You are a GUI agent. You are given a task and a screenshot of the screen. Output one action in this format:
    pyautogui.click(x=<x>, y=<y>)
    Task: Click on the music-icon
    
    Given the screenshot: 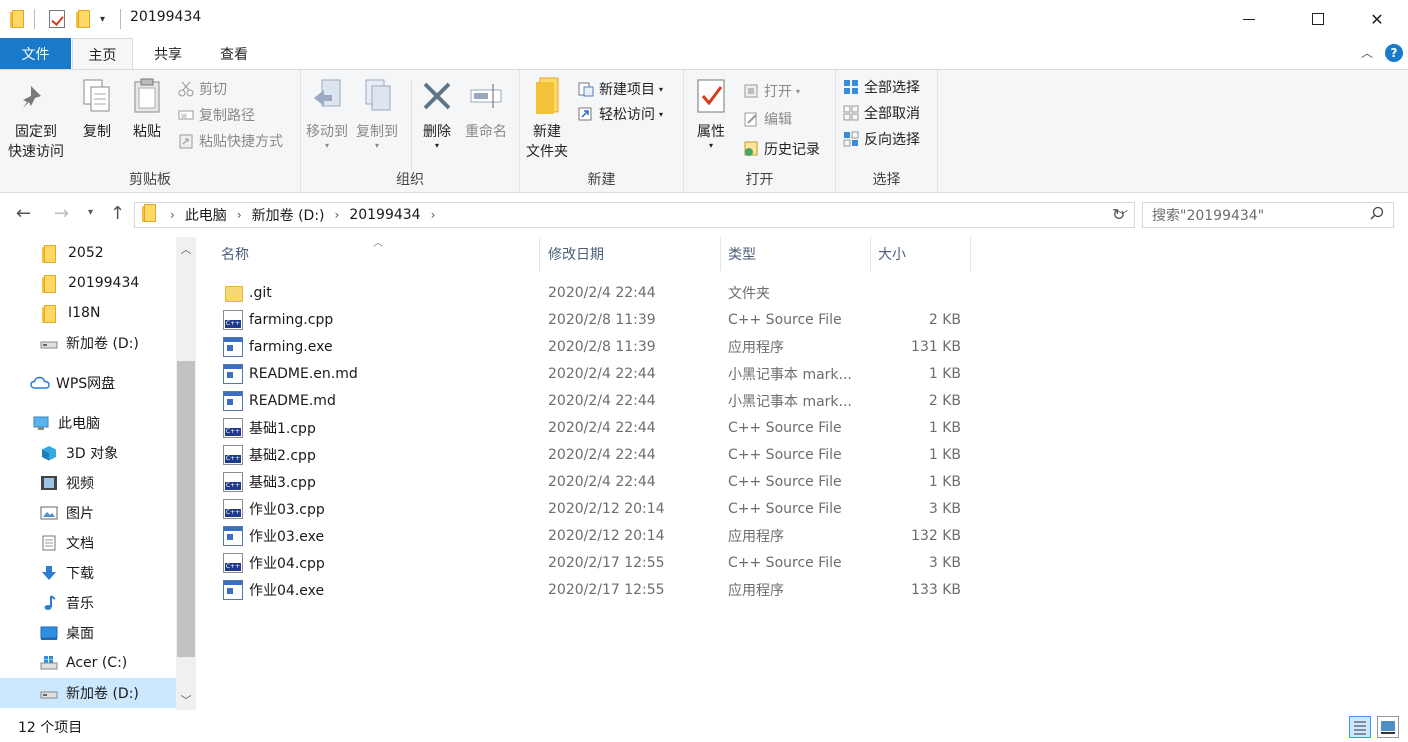 What is the action you would take?
    pyautogui.click(x=49, y=603)
    